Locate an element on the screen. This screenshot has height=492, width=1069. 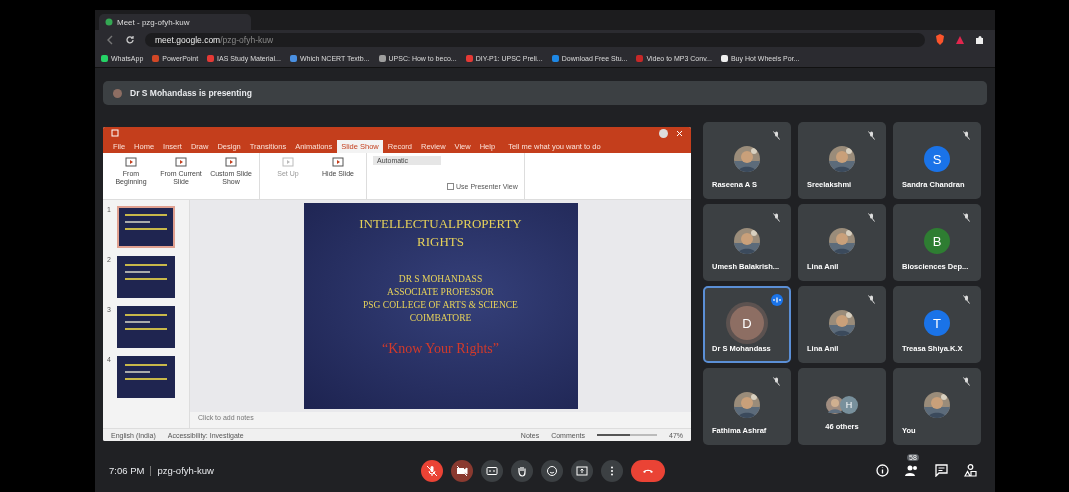
end-call-button is located at coordinates (648, 470).